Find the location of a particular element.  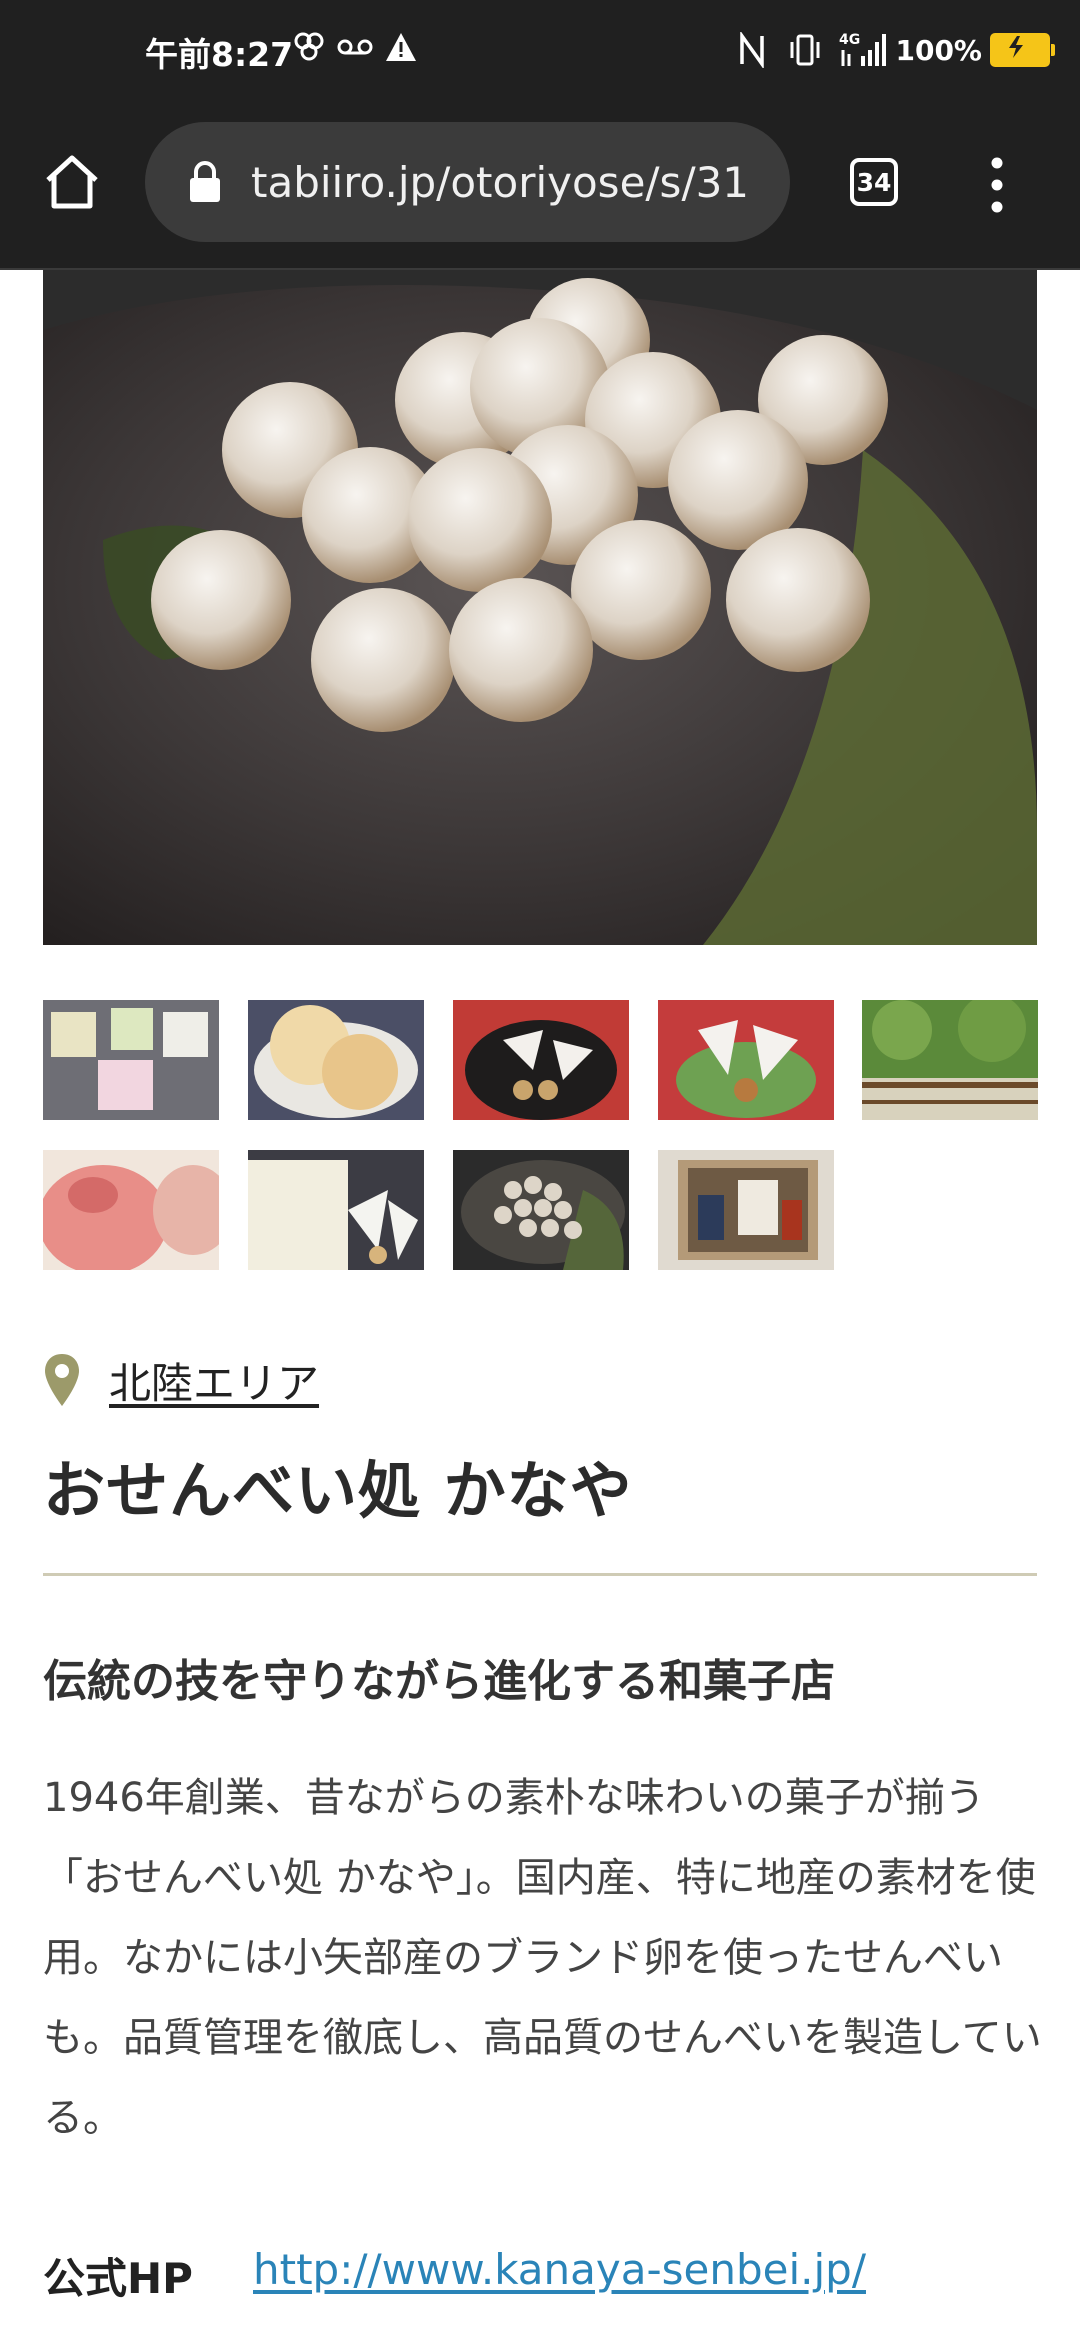

voicemail-icon is located at coordinates (355, 47).